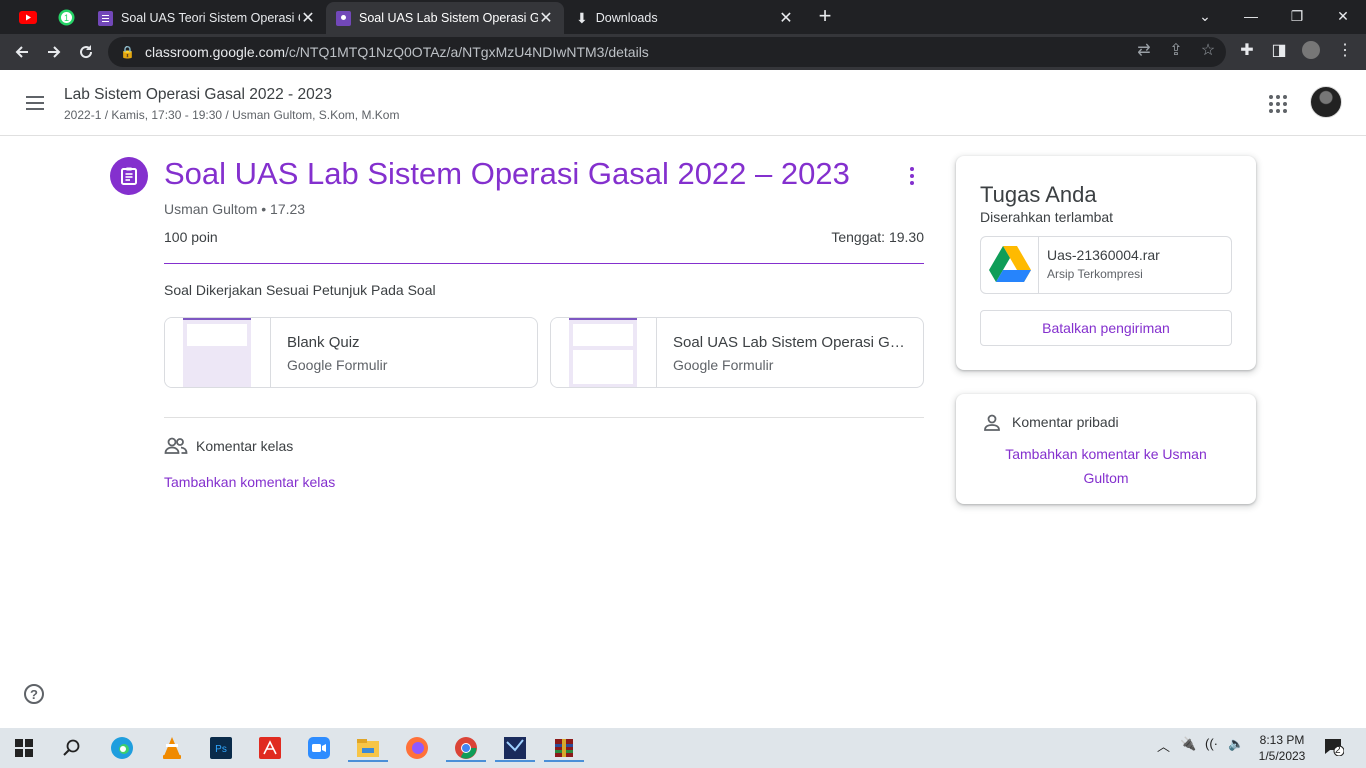  Describe the element at coordinates (1282, 756) in the screenshot. I see `clock-date: 1/5/2023` at that location.